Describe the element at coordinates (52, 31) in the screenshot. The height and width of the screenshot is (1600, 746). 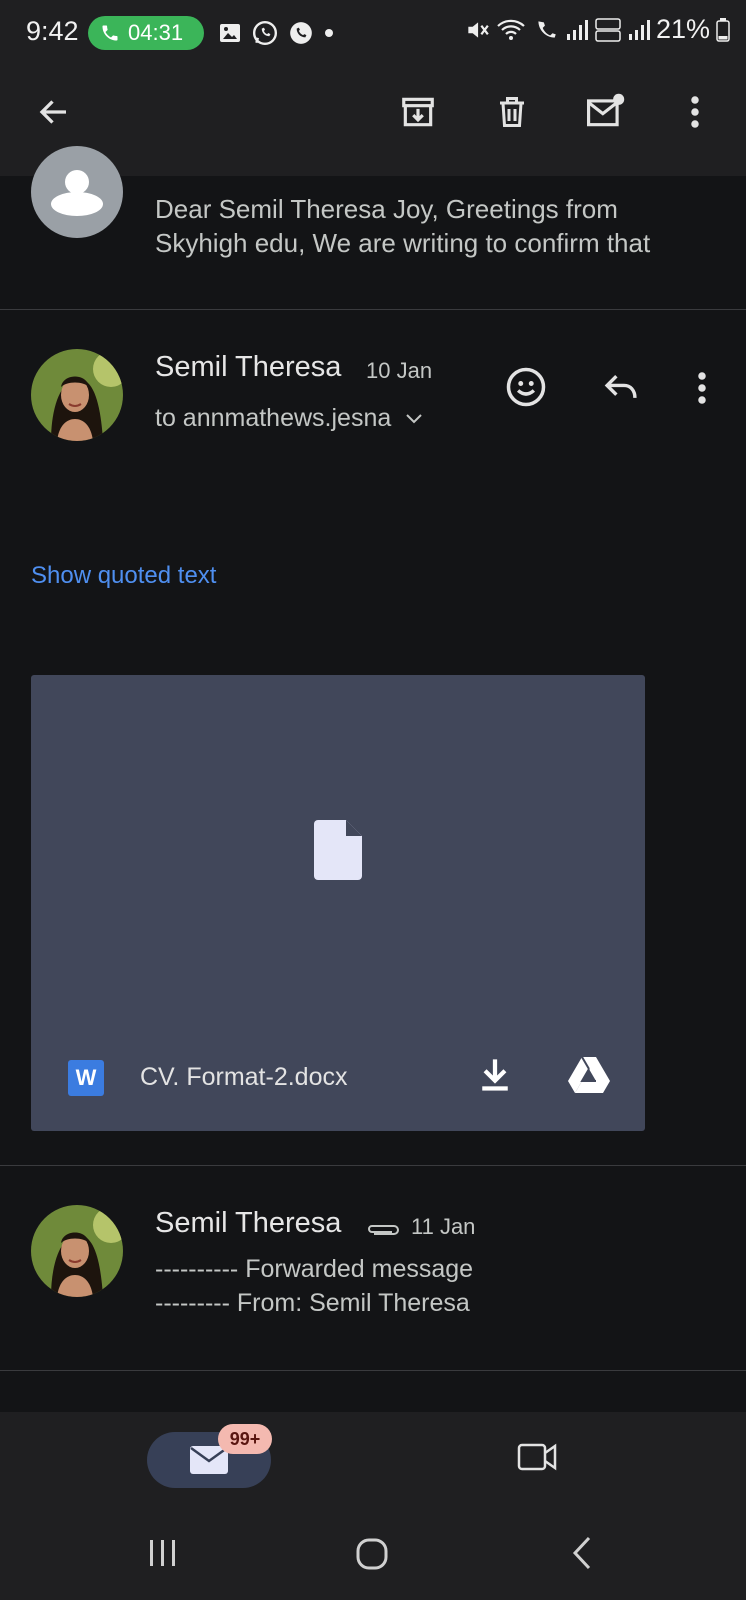
I see `status-time: 9:42` at that location.